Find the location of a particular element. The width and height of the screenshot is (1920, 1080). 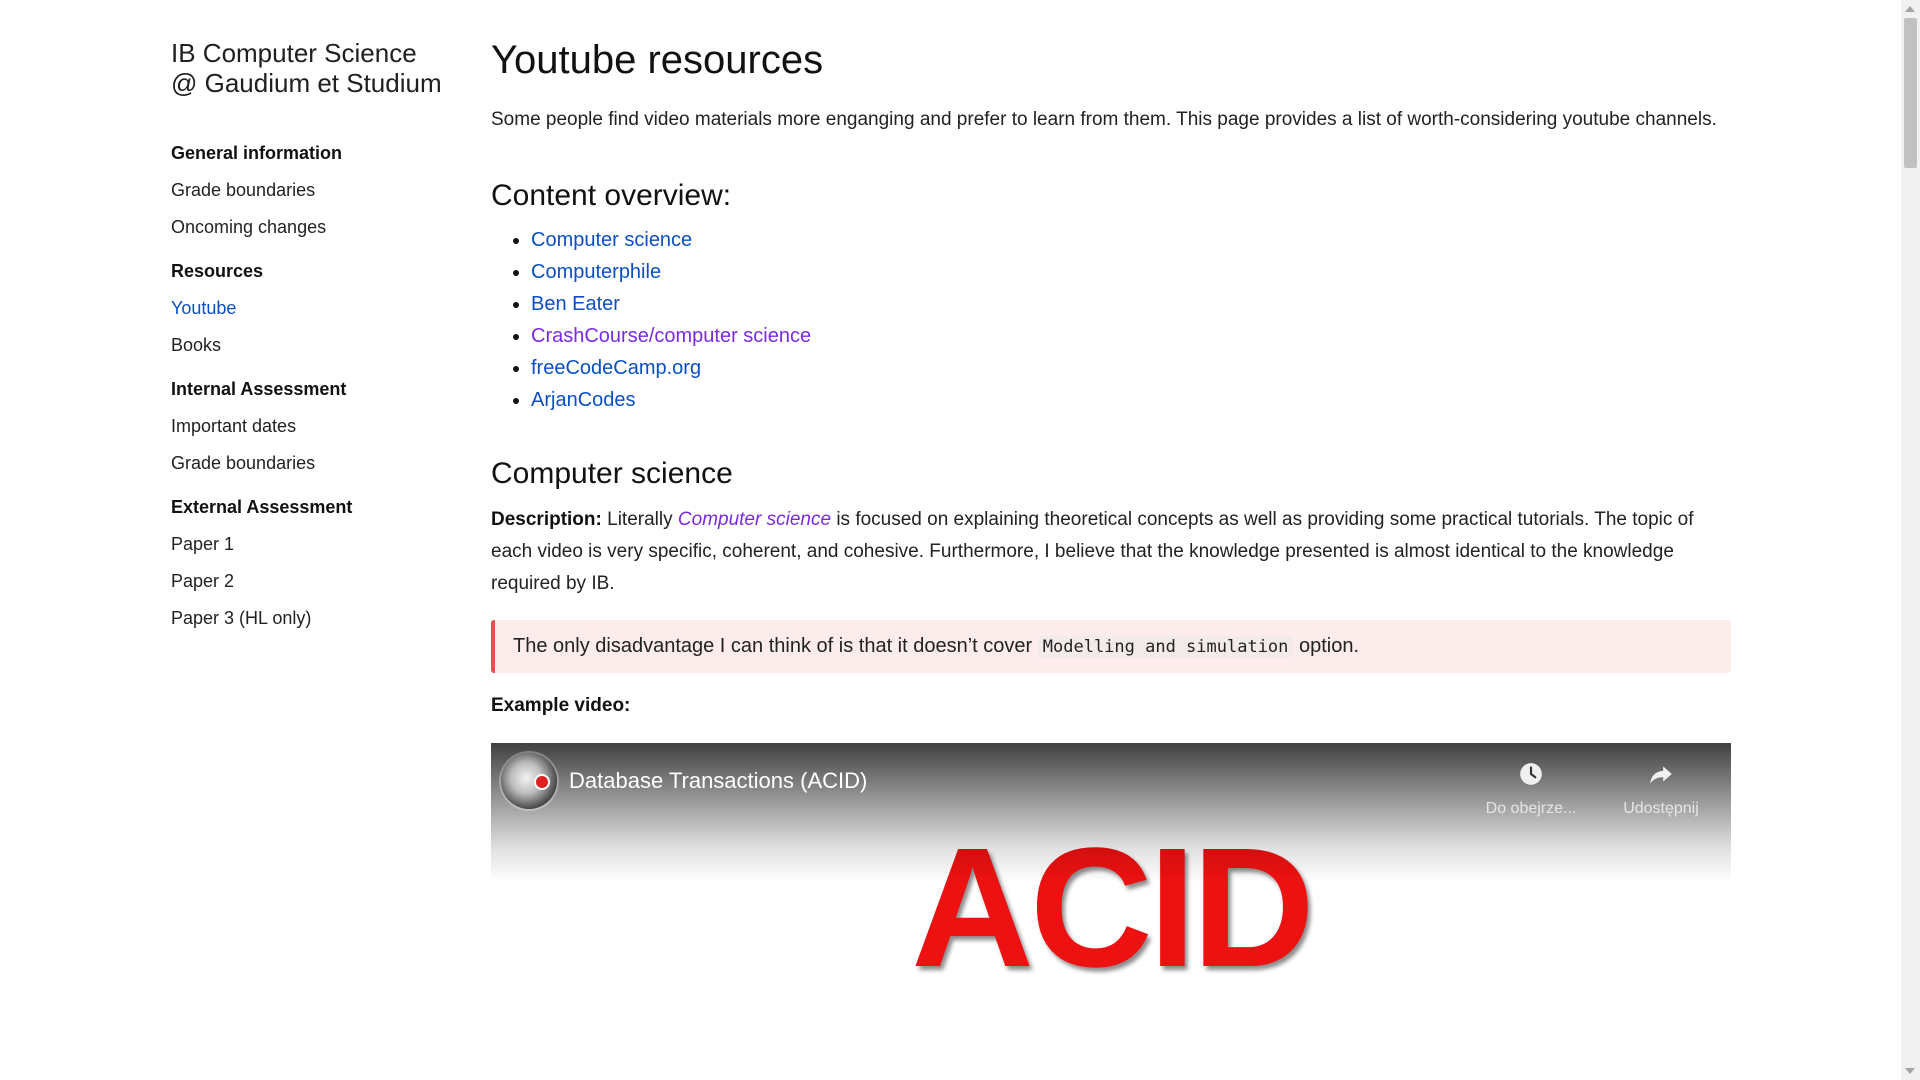

avatar-logo-dot is located at coordinates (542, 782).